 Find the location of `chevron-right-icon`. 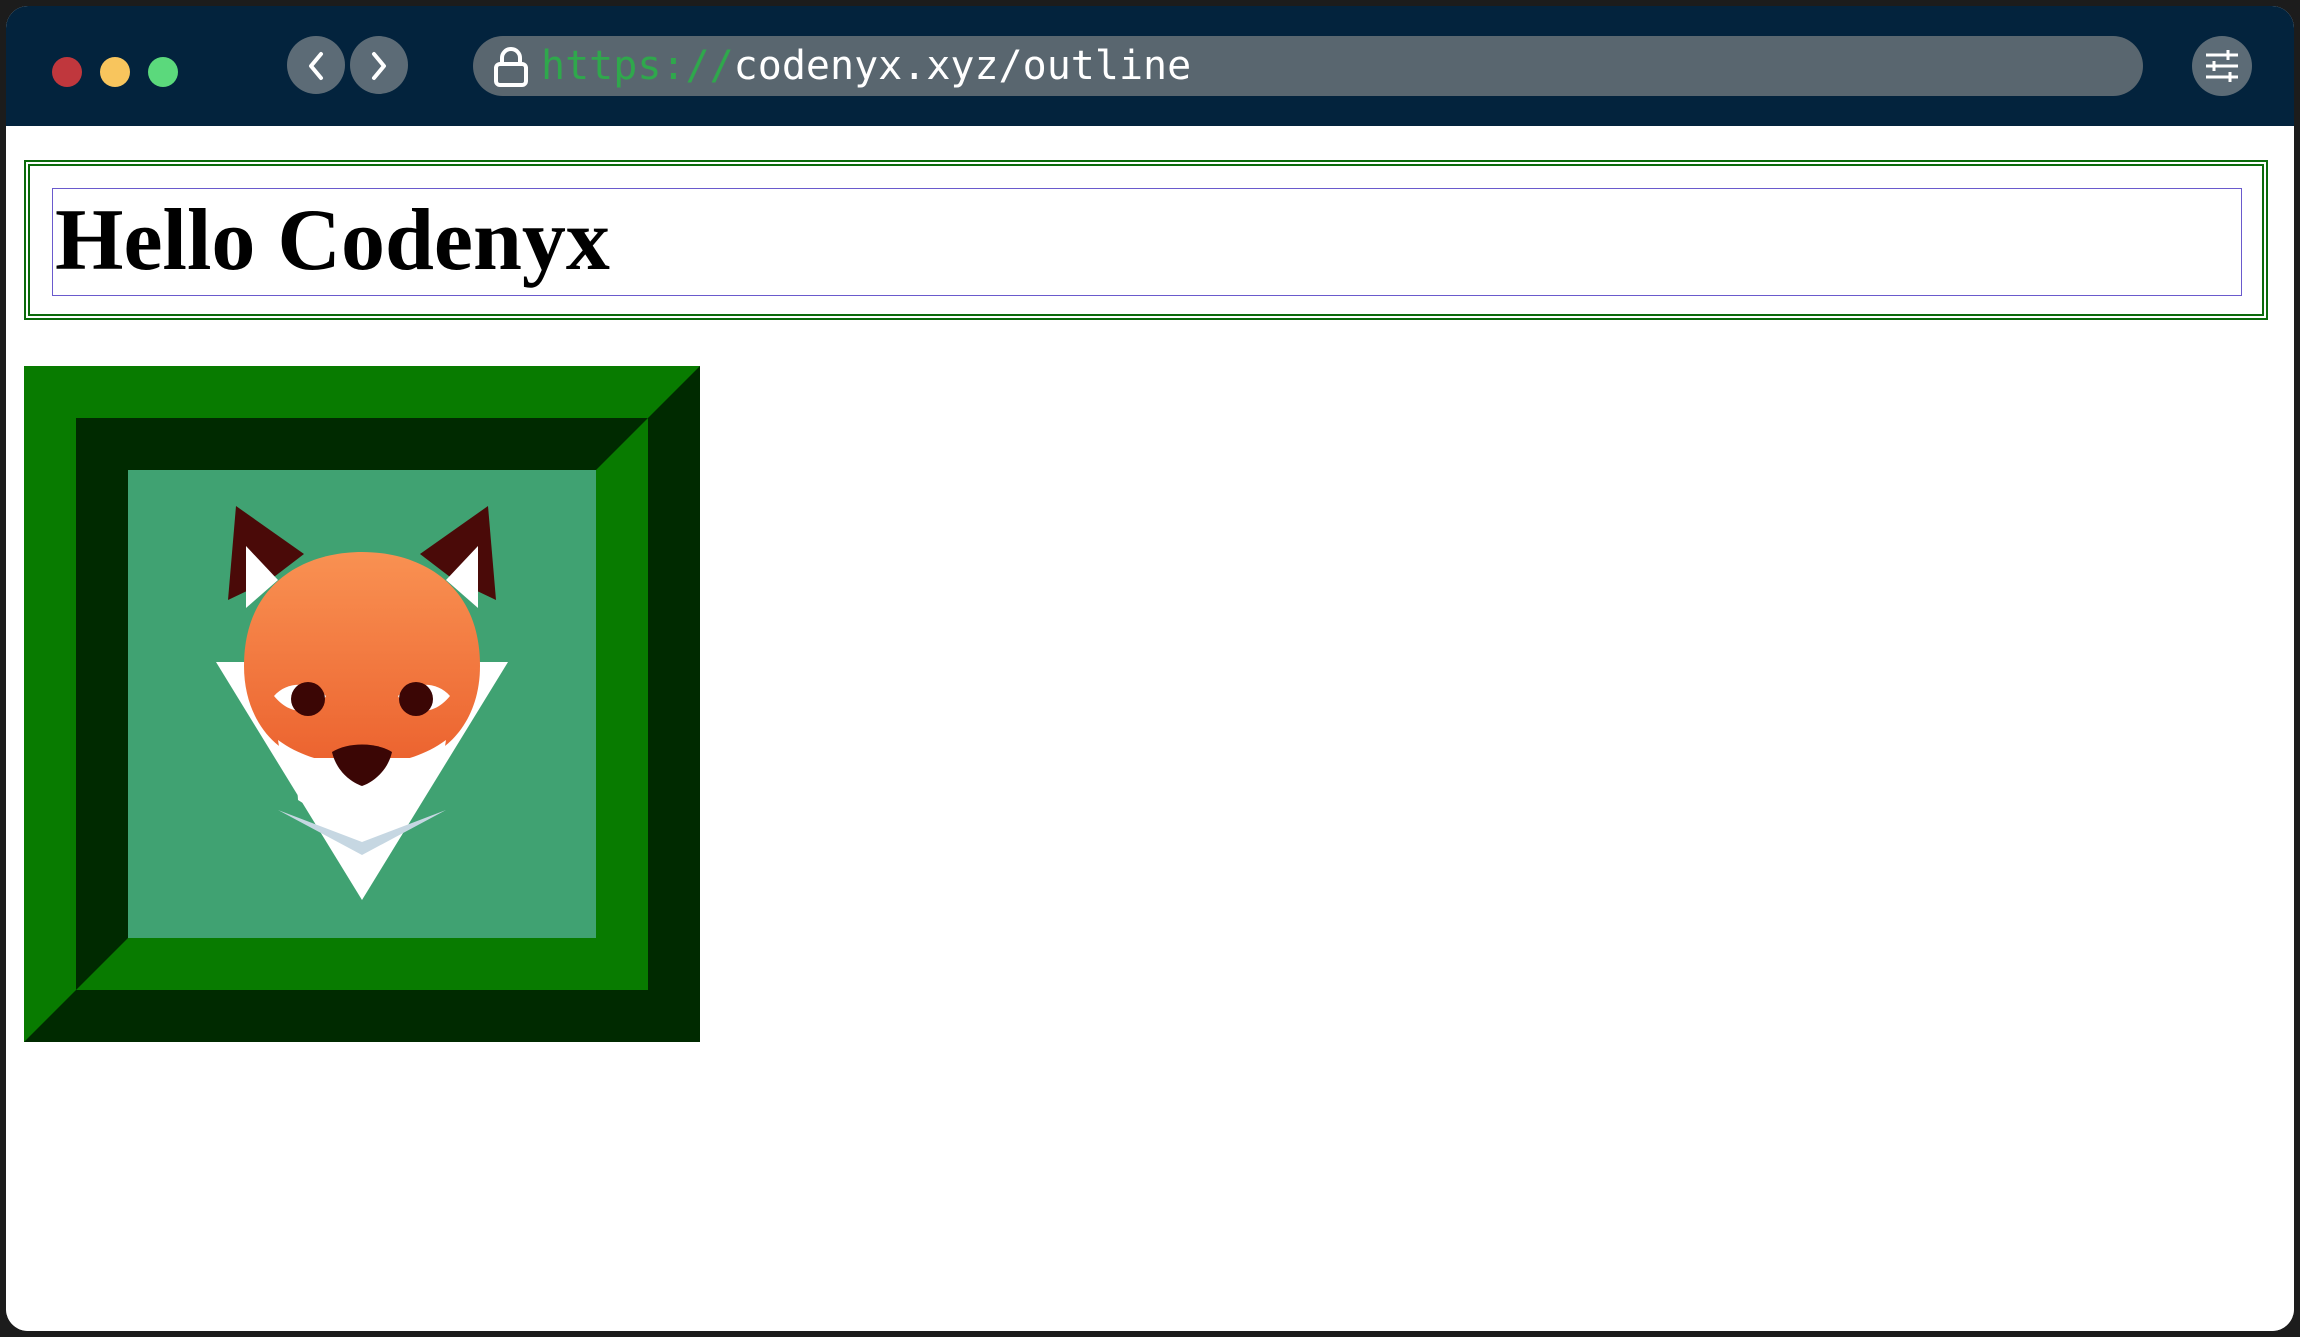

chevron-right-icon is located at coordinates (379, 66).